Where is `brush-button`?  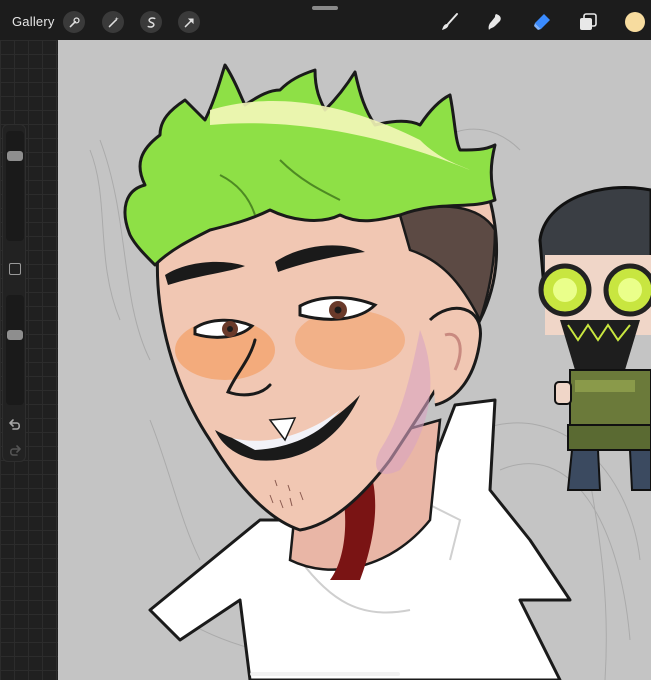
brush-button is located at coordinates (450, 22).